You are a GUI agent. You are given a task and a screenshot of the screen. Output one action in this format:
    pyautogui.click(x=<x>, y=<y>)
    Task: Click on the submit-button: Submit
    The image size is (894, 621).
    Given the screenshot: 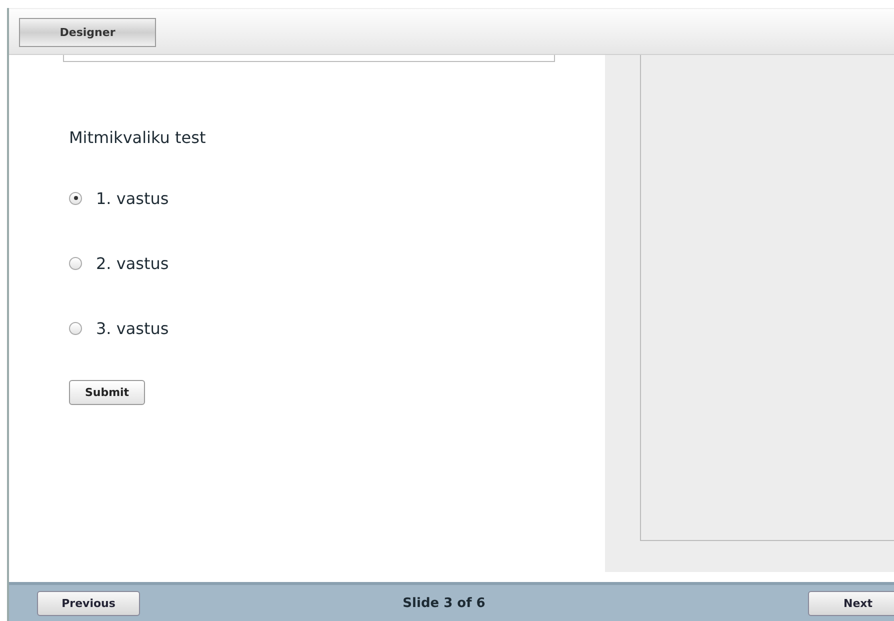 What is the action you would take?
    pyautogui.click(x=107, y=392)
    